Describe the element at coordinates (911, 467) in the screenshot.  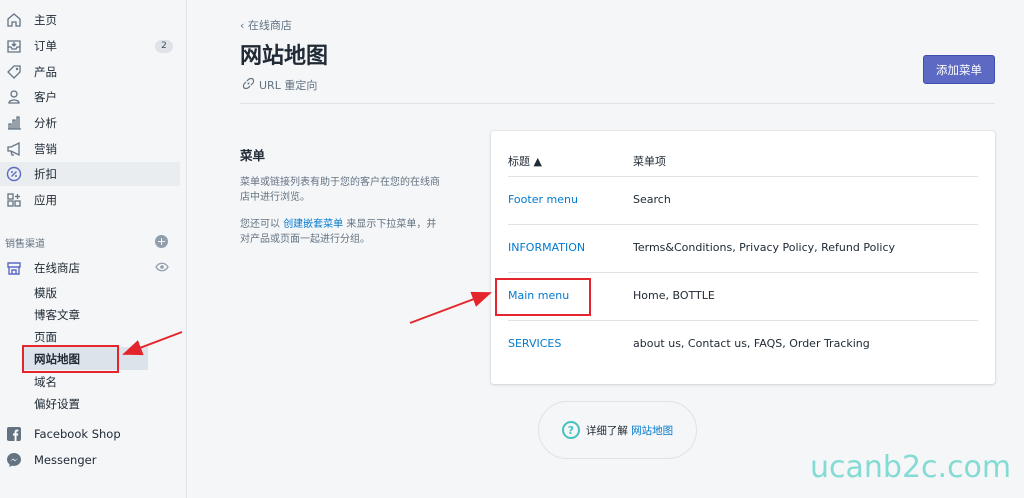
I see `watermark: ucanb2c.com` at that location.